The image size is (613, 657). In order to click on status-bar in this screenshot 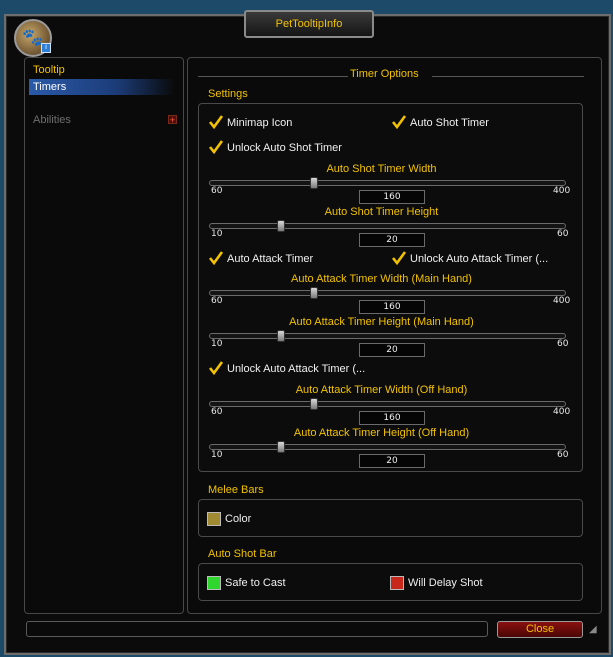, I will do `click(257, 629)`.